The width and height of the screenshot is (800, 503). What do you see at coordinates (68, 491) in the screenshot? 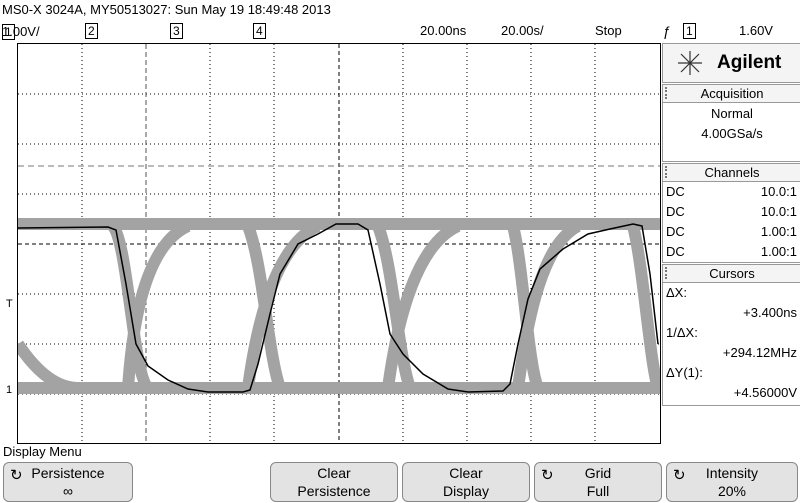
I see `softkey-value: ∞` at bounding box center [68, 491].